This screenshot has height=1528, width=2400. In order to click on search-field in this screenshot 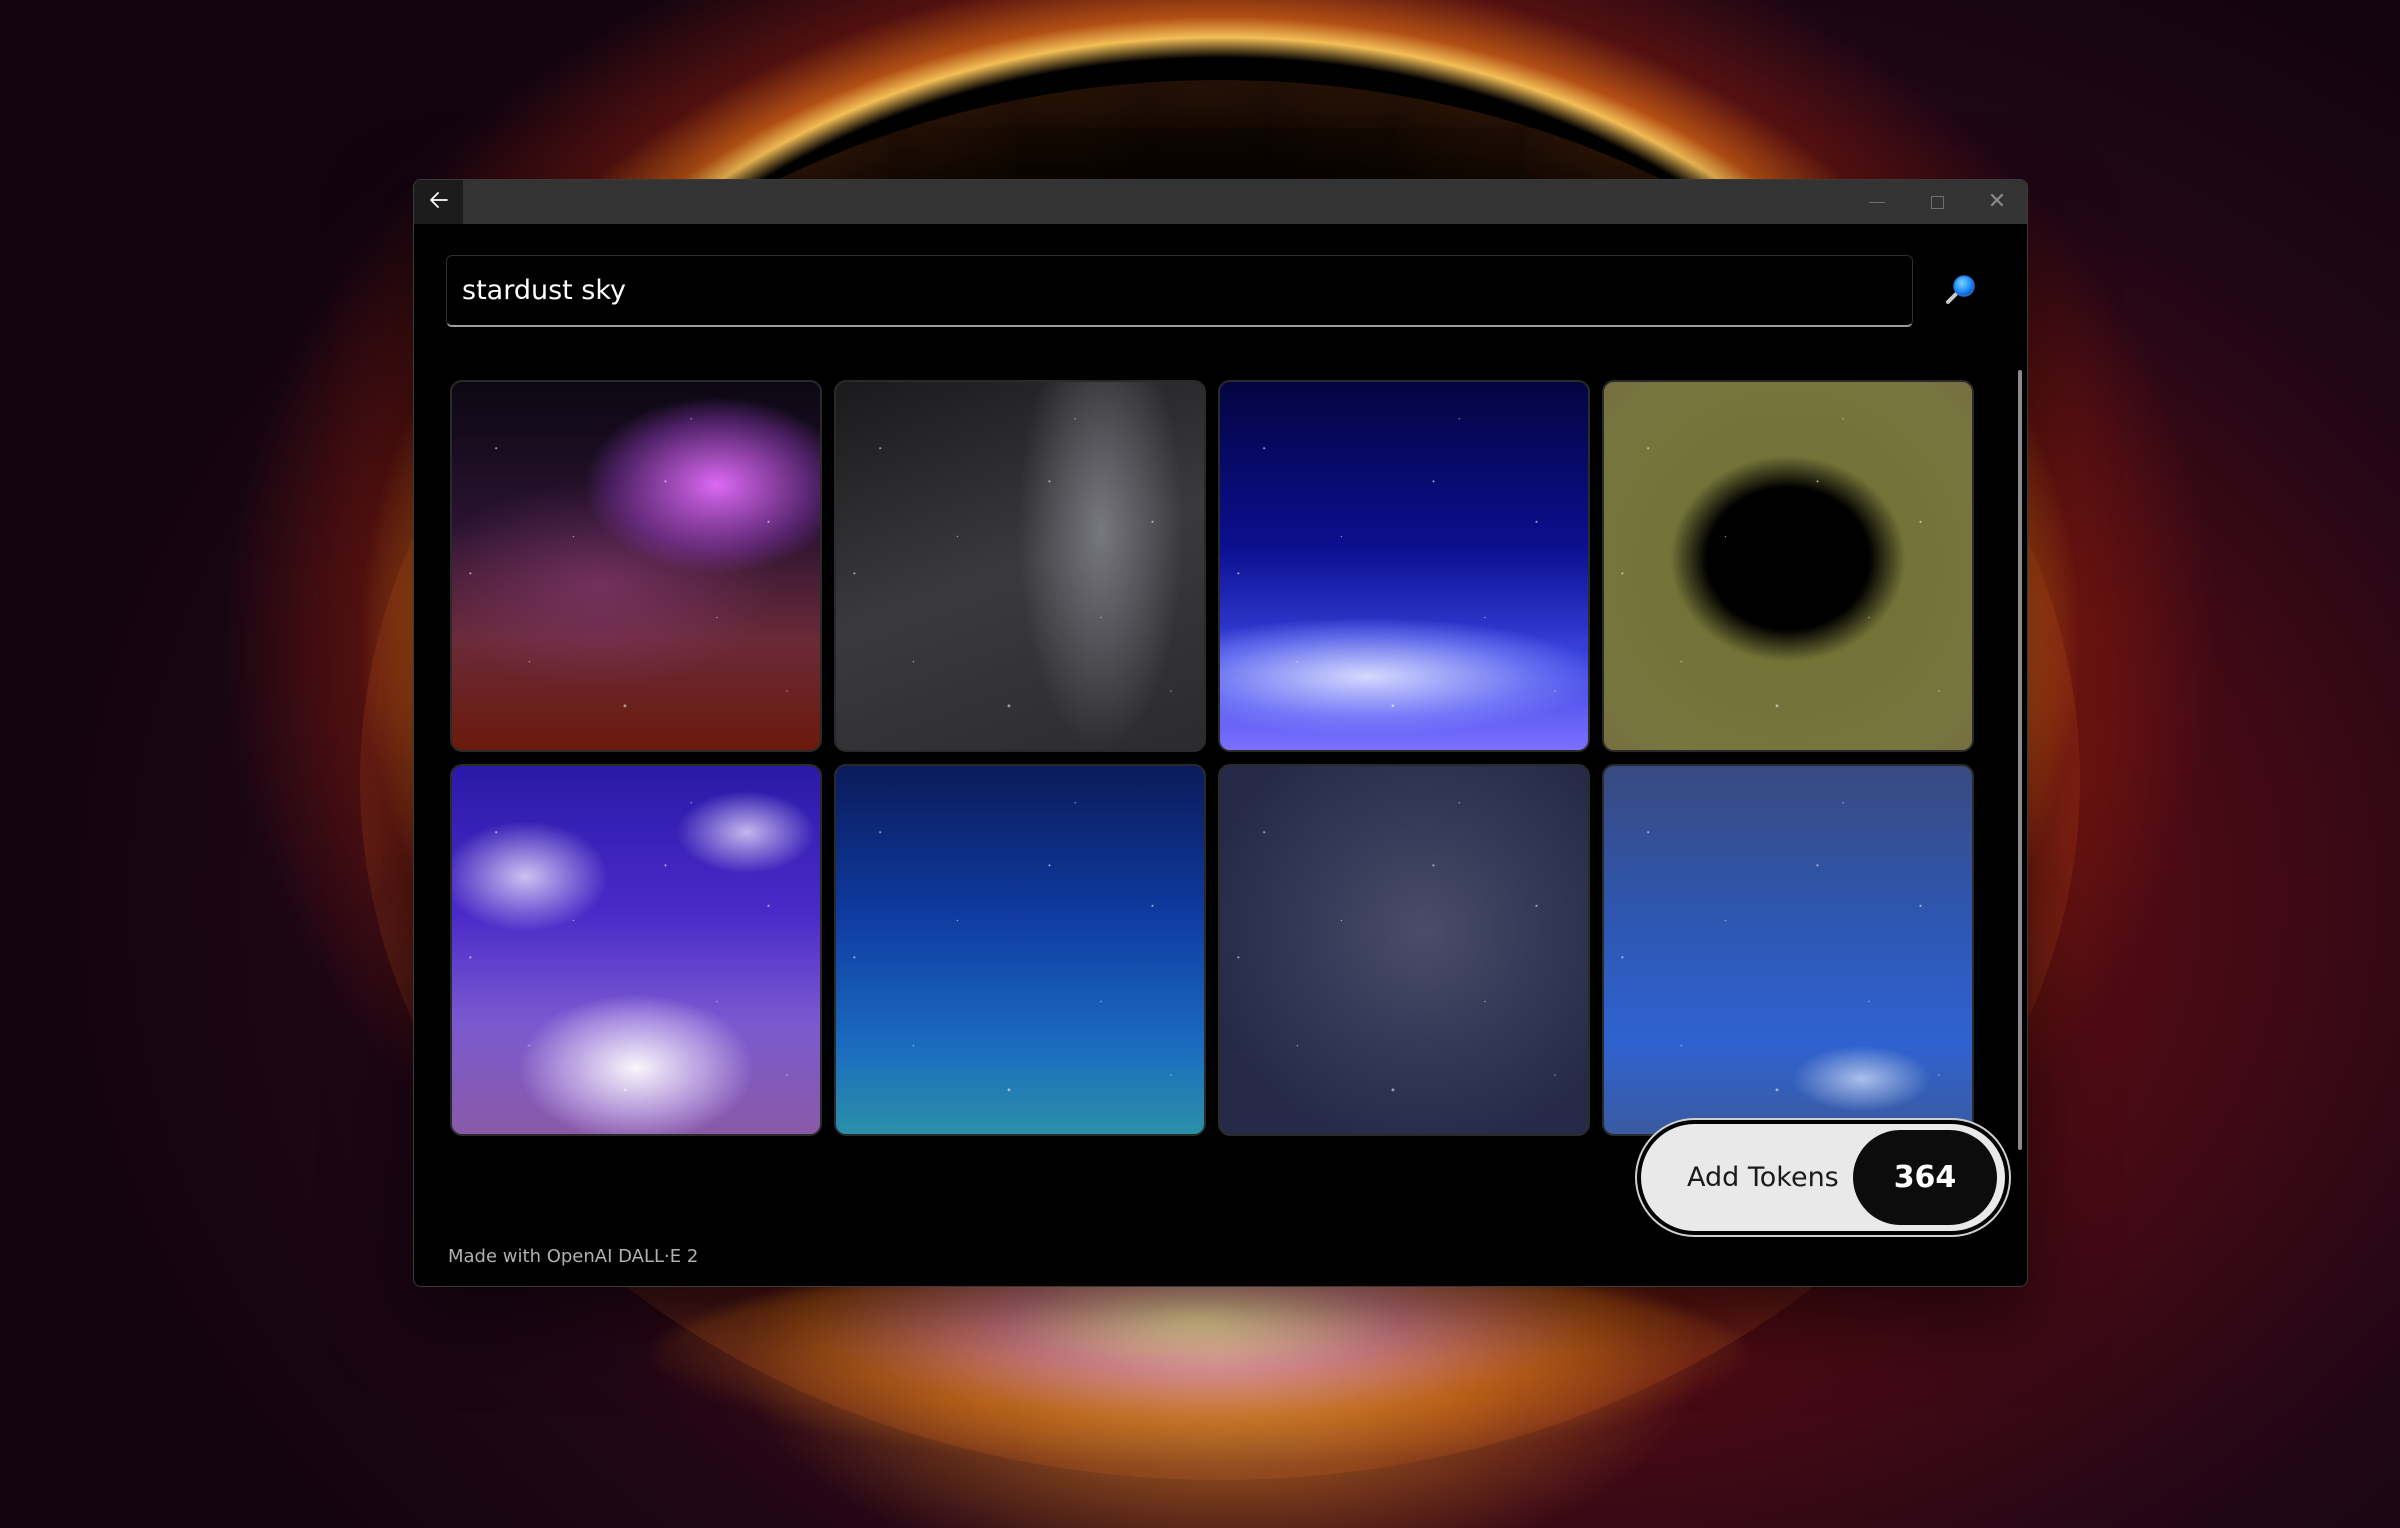, I will do `click(1179, 291)`.